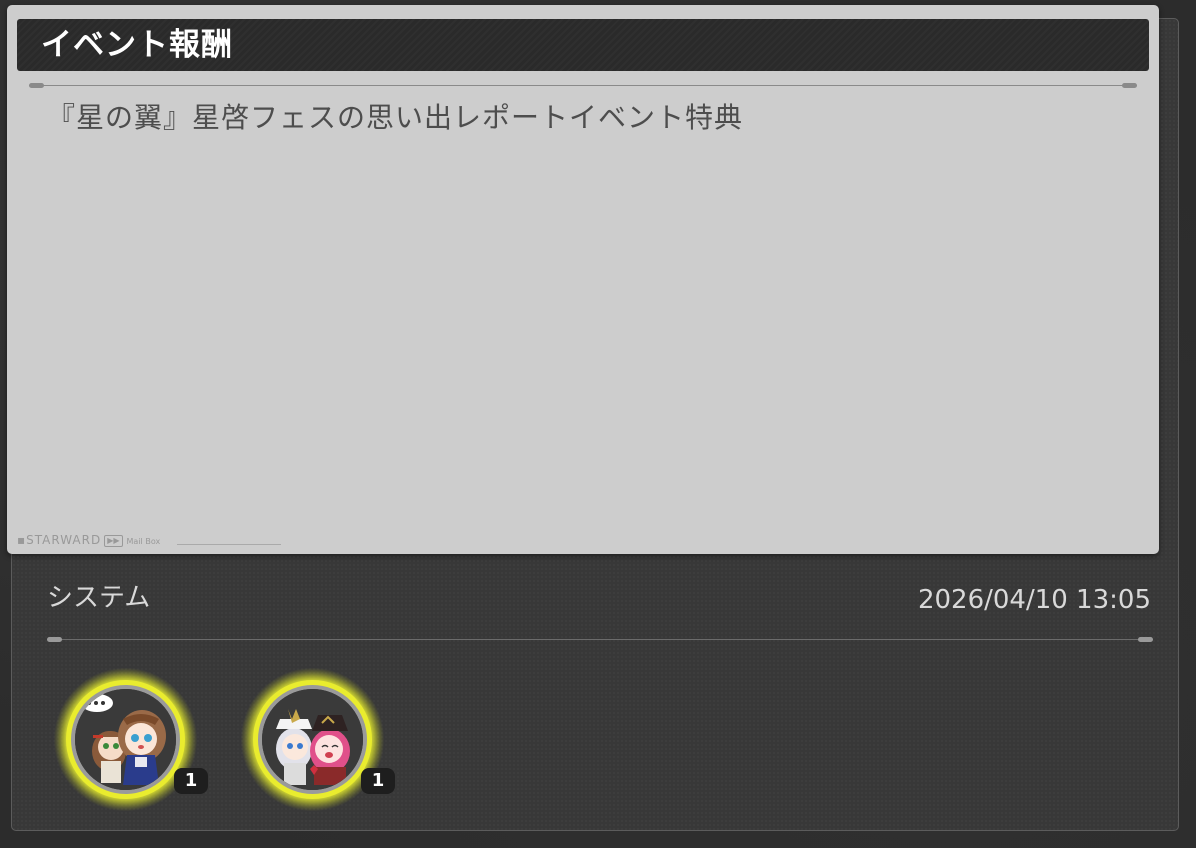 The width and height of the screenshot is (1196, 848). I want to click on mail-title: イベント報酬, so click(137, 45).